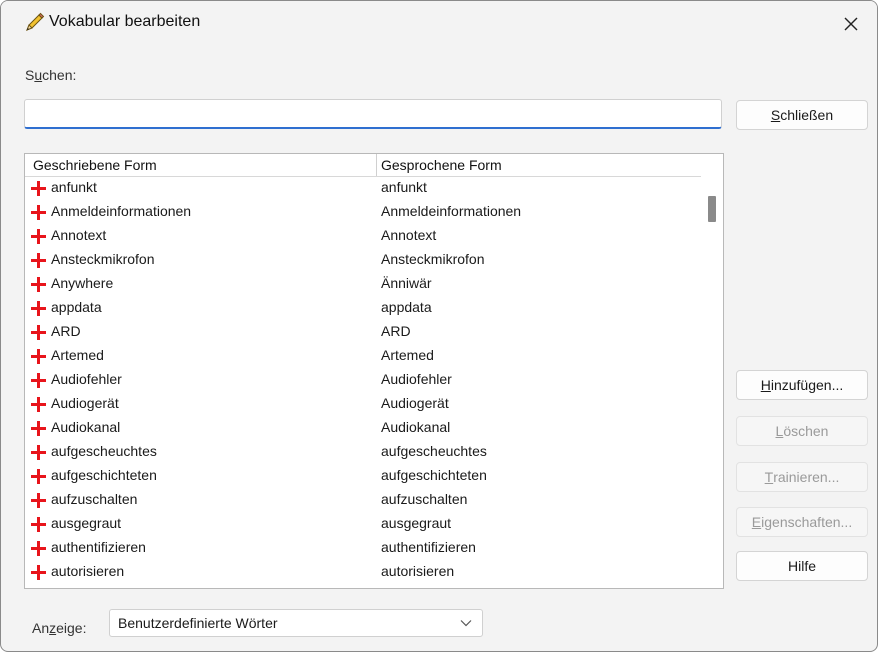 The width and height of the screenshot is (878, 652). I want to click on spoken-form: authentifizieren, so click(428, 547).